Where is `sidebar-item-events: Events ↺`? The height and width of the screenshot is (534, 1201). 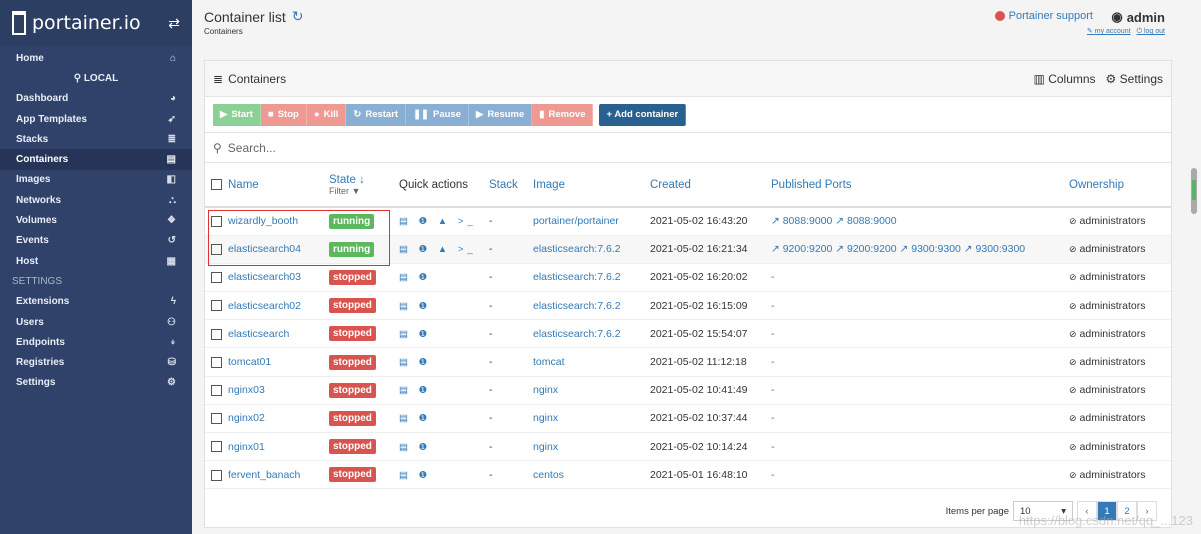
sidebar-item-events: Events ↺ is located at coordinates (96, 241).